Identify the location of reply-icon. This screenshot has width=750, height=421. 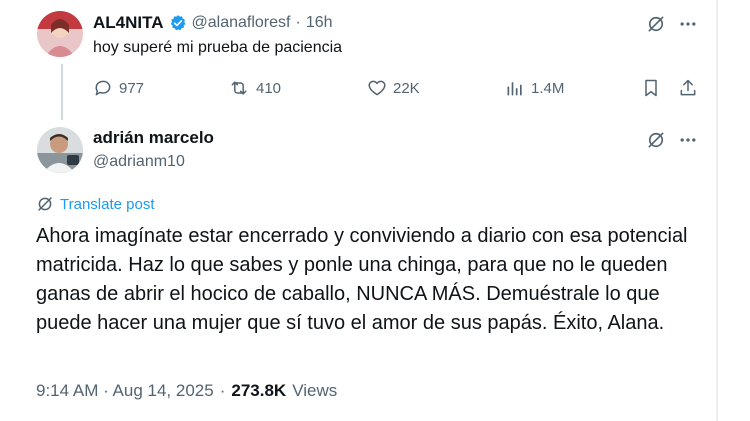
(103, 88).